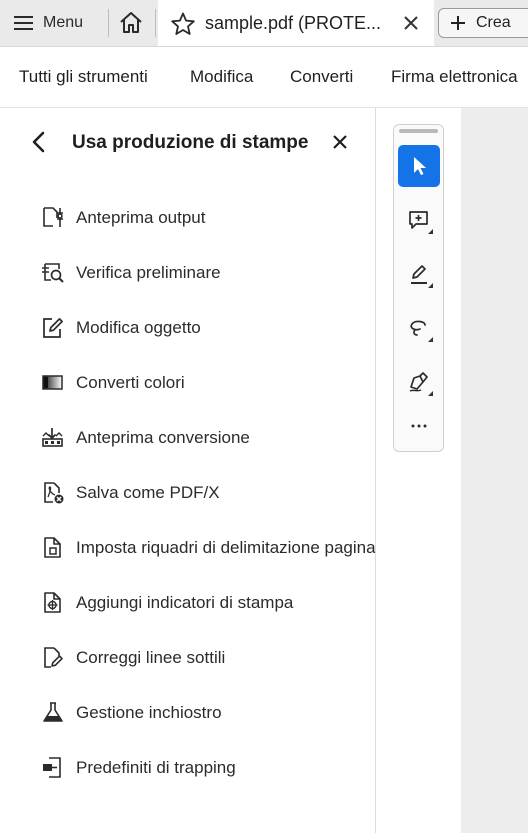 The width and height of the screenshot is (528, 833). I want to click on tool-set-page-boxes: Imposta riquadri di delimitazione pagina, so click(202, 548).